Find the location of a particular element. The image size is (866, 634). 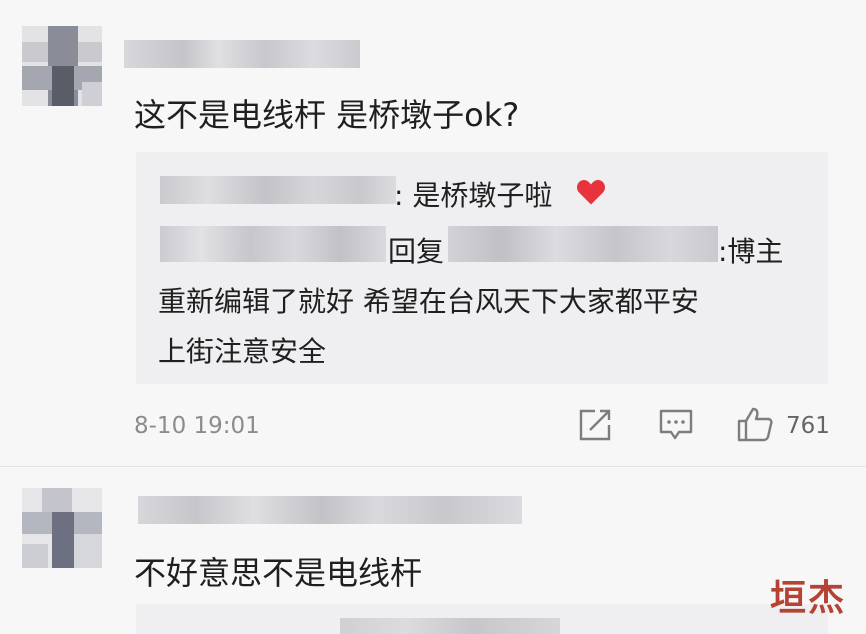

comment-text: 不好意思不是电线杆 is located at coordinates (278, 573).